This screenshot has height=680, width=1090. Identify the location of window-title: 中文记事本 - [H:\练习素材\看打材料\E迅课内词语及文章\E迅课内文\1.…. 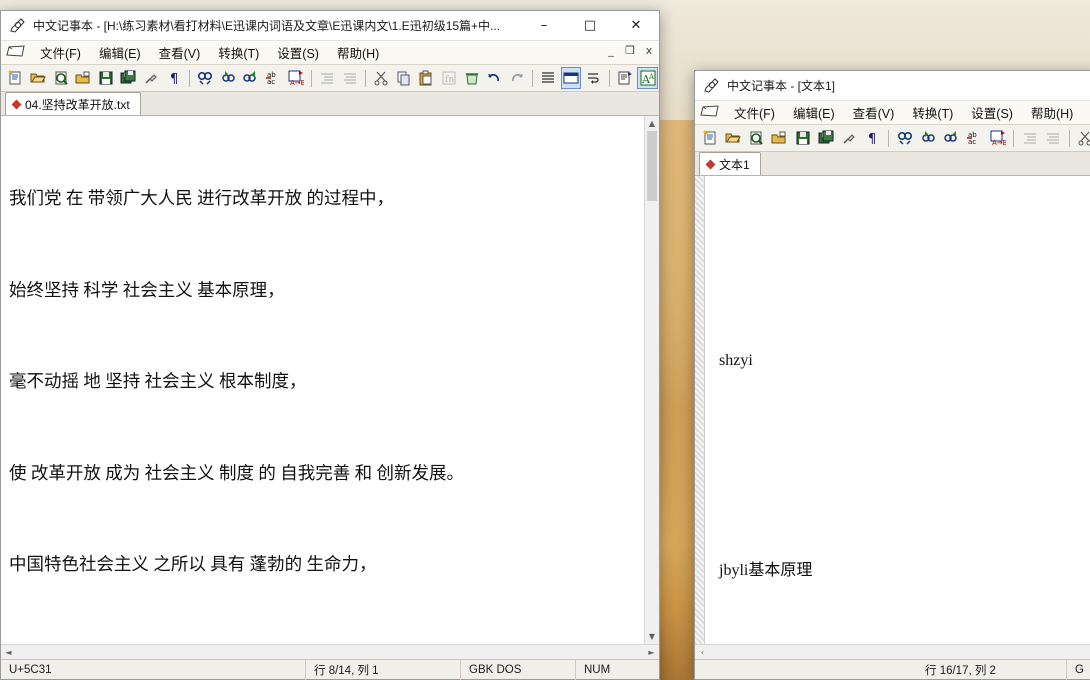
(267, 26).